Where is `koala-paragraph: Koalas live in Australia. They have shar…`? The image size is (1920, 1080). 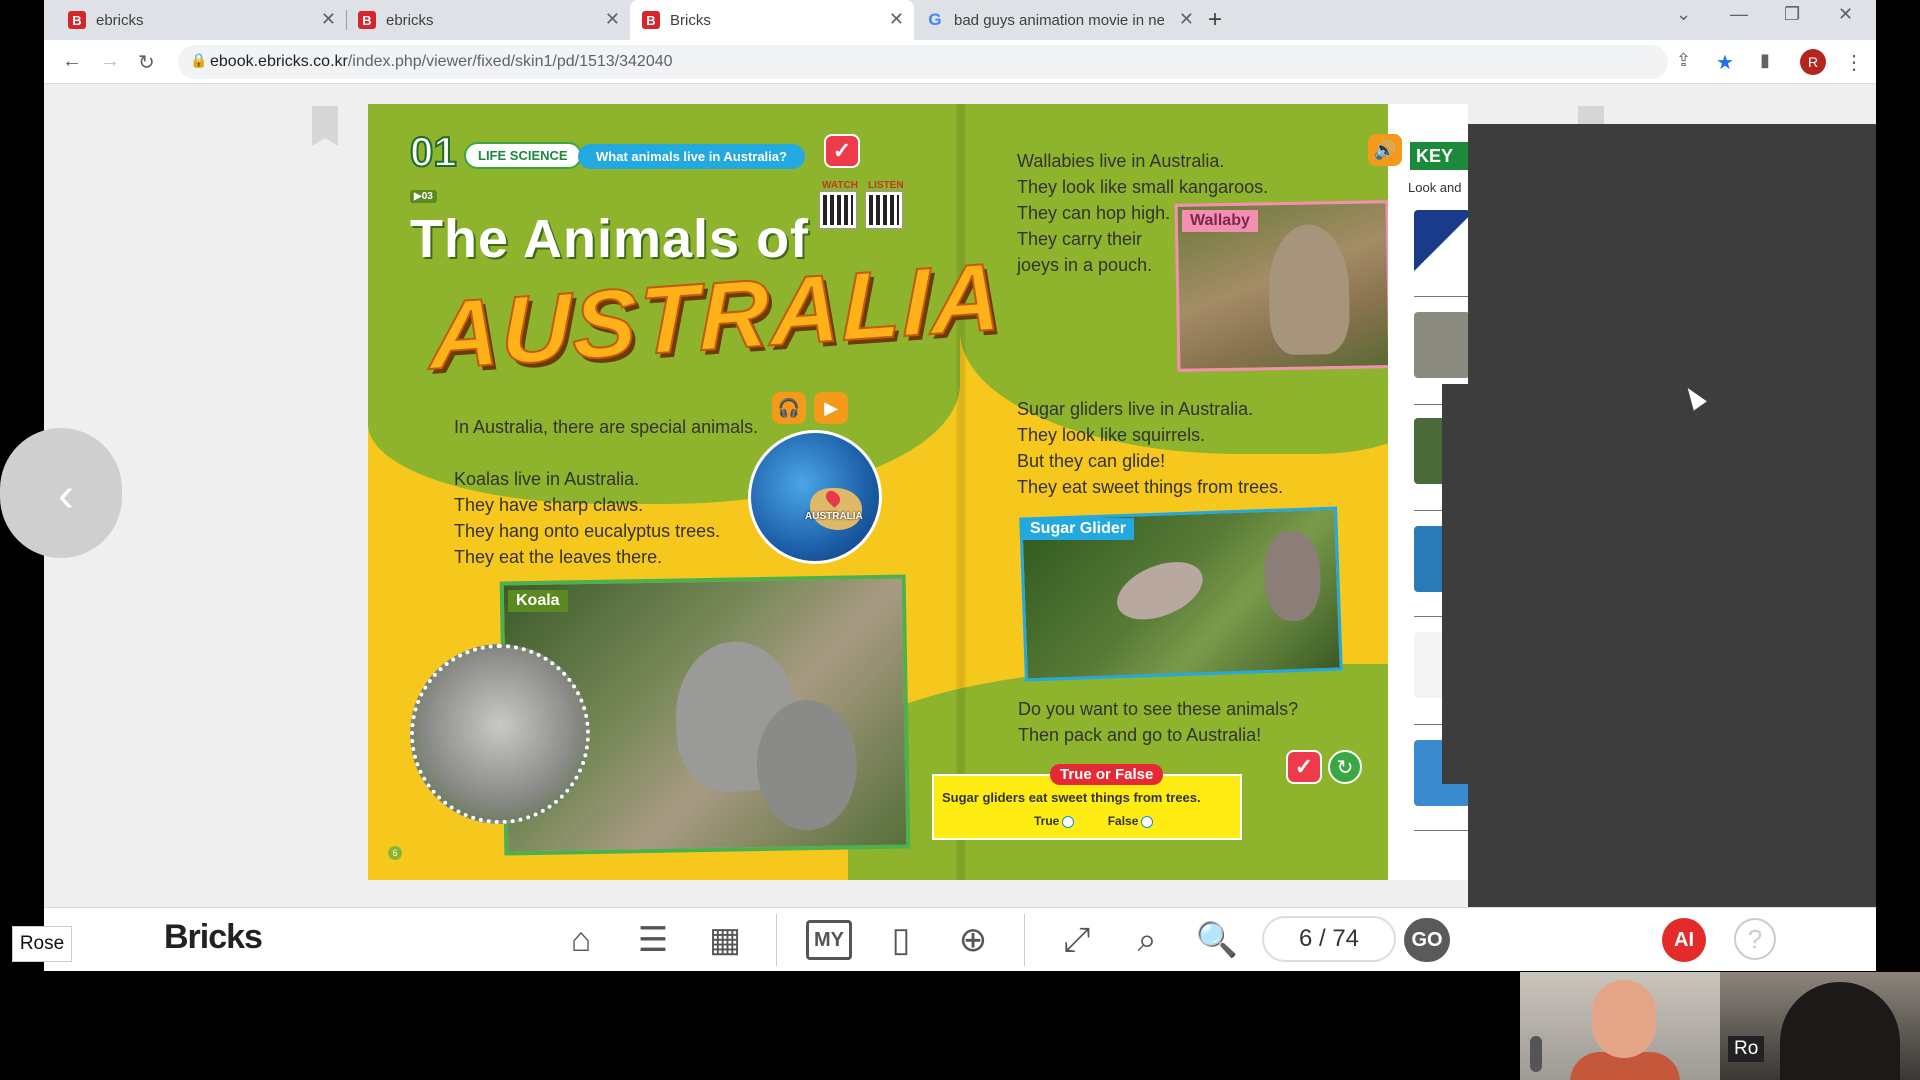
koala-paragraph: Koalas live in Australia. They have shar… is located at coordinates (587, 518).